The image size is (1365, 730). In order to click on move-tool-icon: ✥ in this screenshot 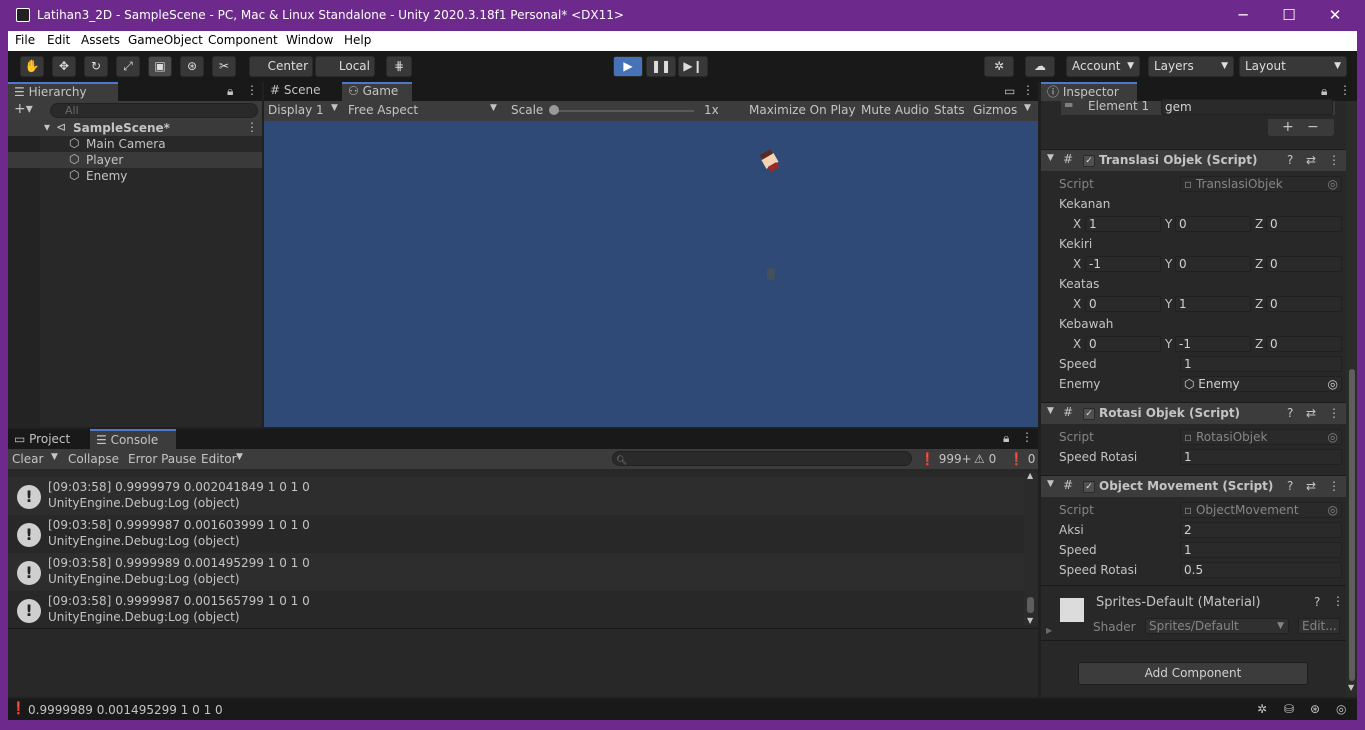, I will do `click(64, 66)`.